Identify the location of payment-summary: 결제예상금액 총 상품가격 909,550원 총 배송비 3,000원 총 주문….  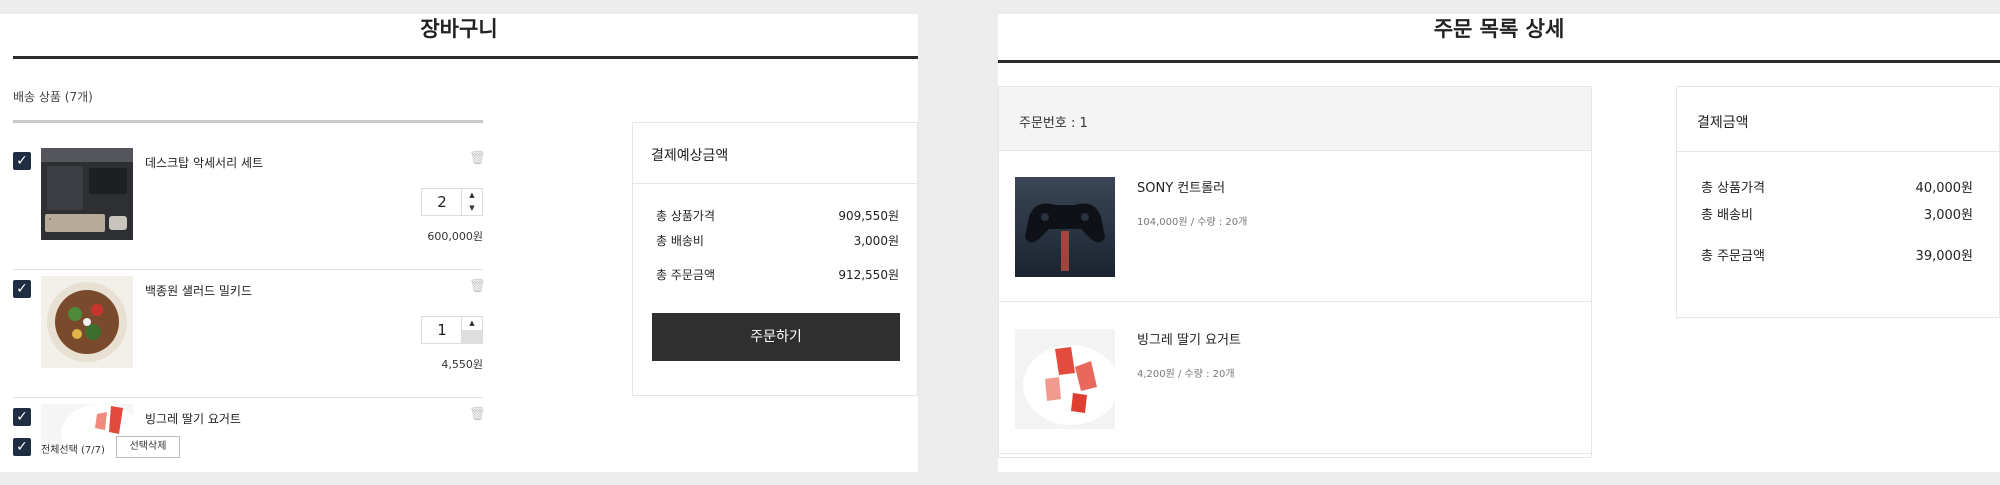
(775, 259).